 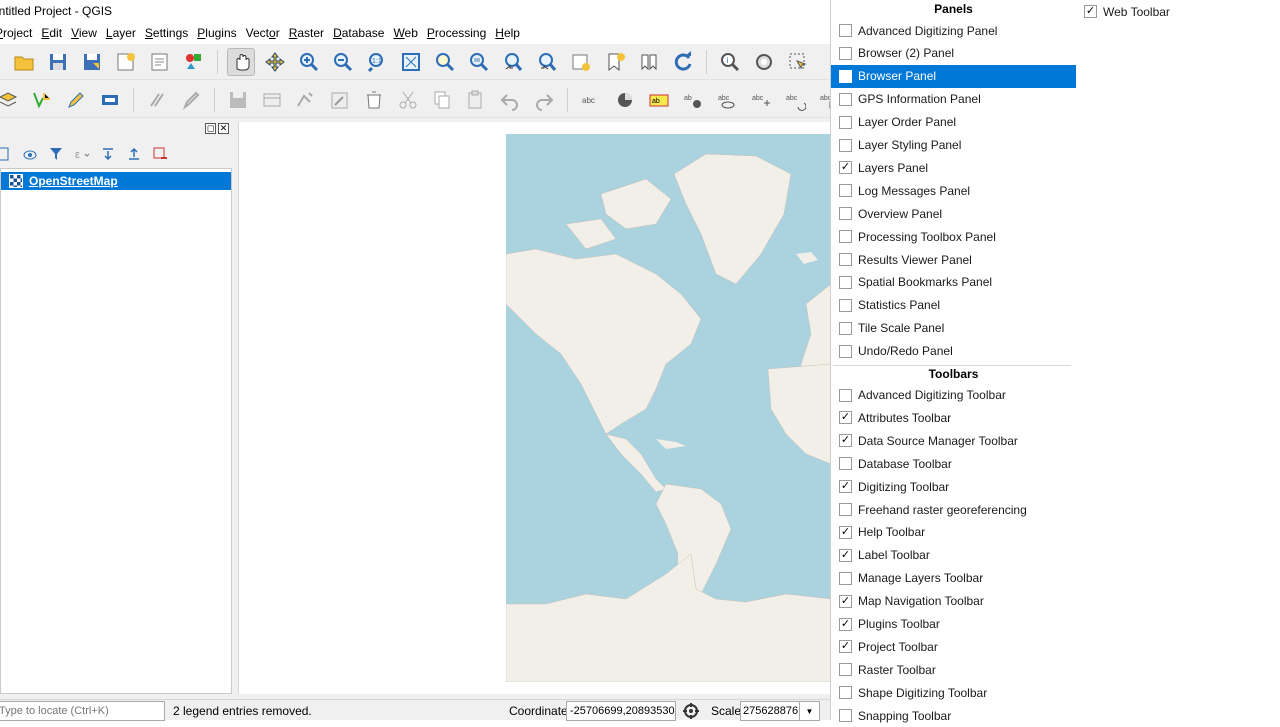 I want to click on zoom-in-icon, so click(x=309, y=62).